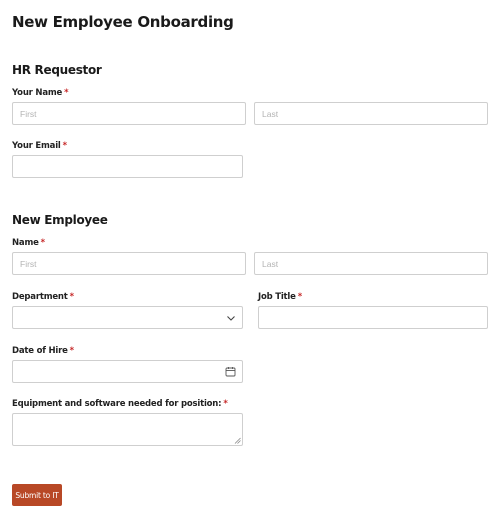  Describe the element at coordinates (127, 317) in the screenshot. I see `department-select` at that location.